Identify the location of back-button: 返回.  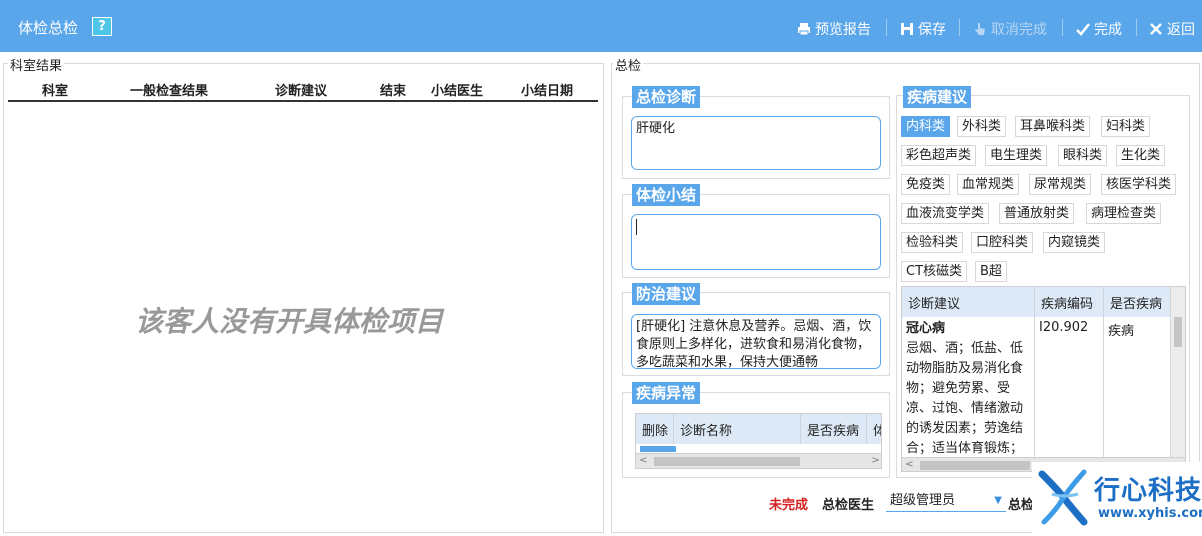
(1171, 29).